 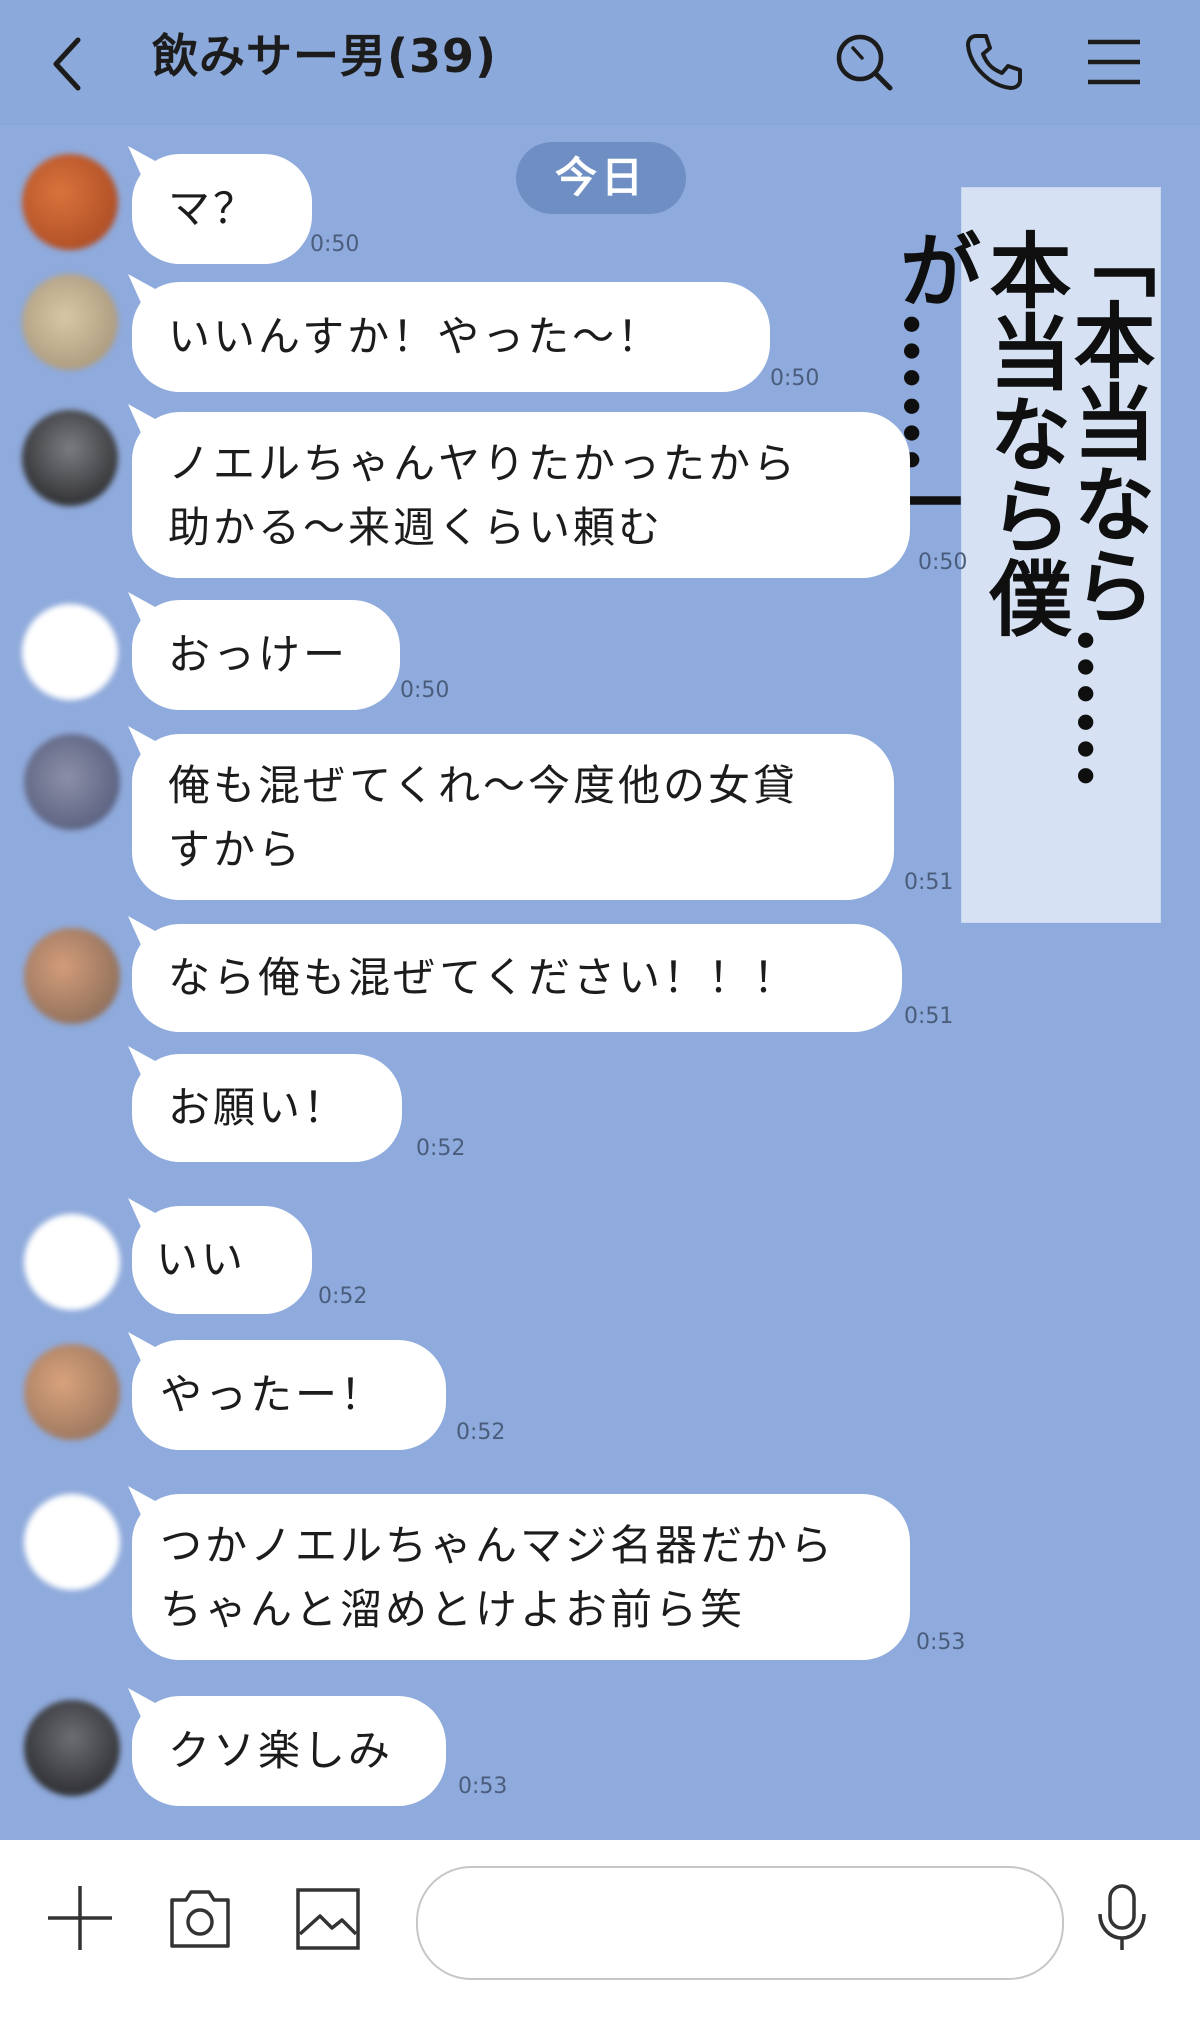 What do you see at coordinates (1122, 1918) in the screenshot?
I see `microphone-icon` at bounding box center [1122, 1918].